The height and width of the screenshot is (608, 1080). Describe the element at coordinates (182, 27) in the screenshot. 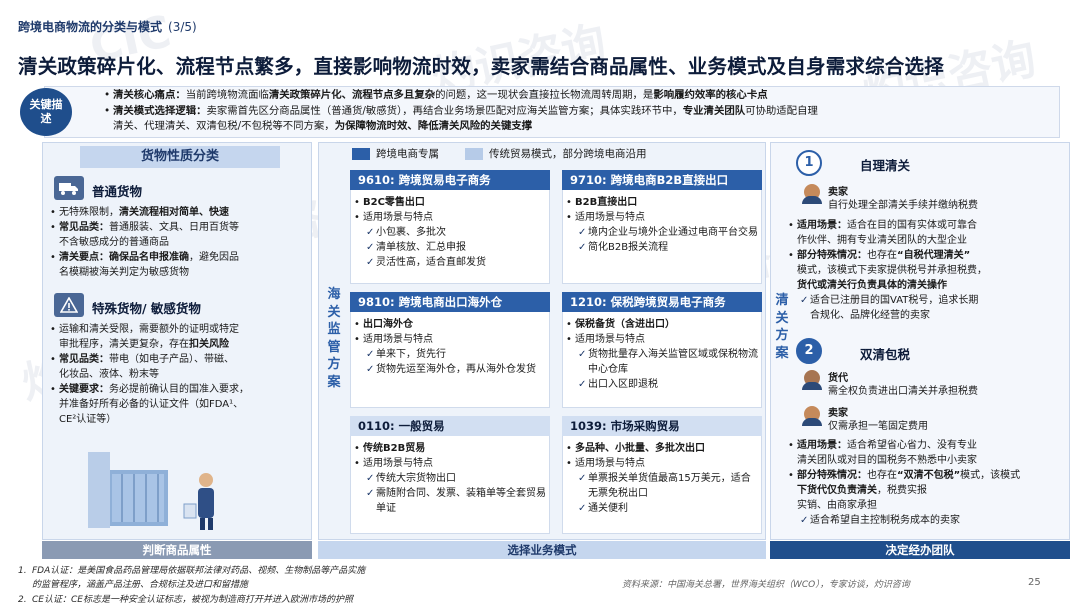

I see `page-indicator: (3/5)` at that location.